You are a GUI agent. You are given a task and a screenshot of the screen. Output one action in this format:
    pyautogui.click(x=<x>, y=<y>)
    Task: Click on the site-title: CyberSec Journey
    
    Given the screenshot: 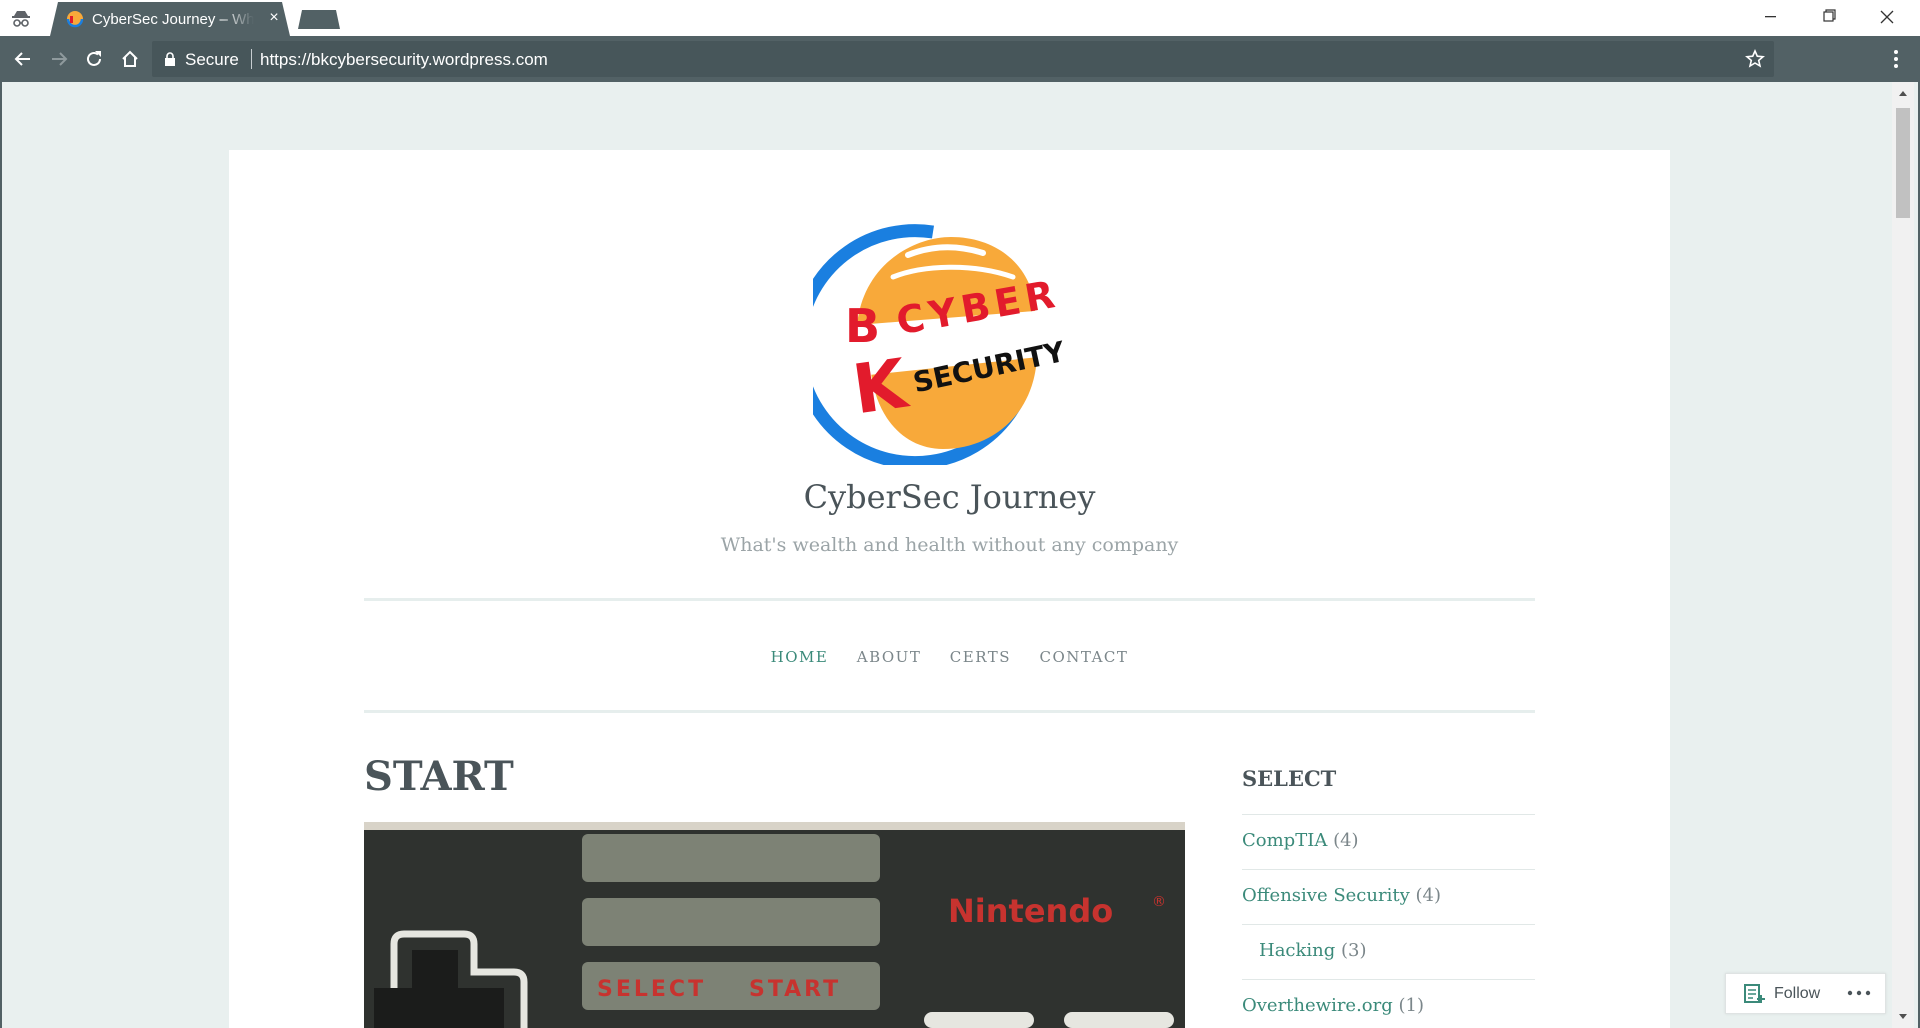 What is the action you would take?
    pyautogui.click(x=949, y=497)
    